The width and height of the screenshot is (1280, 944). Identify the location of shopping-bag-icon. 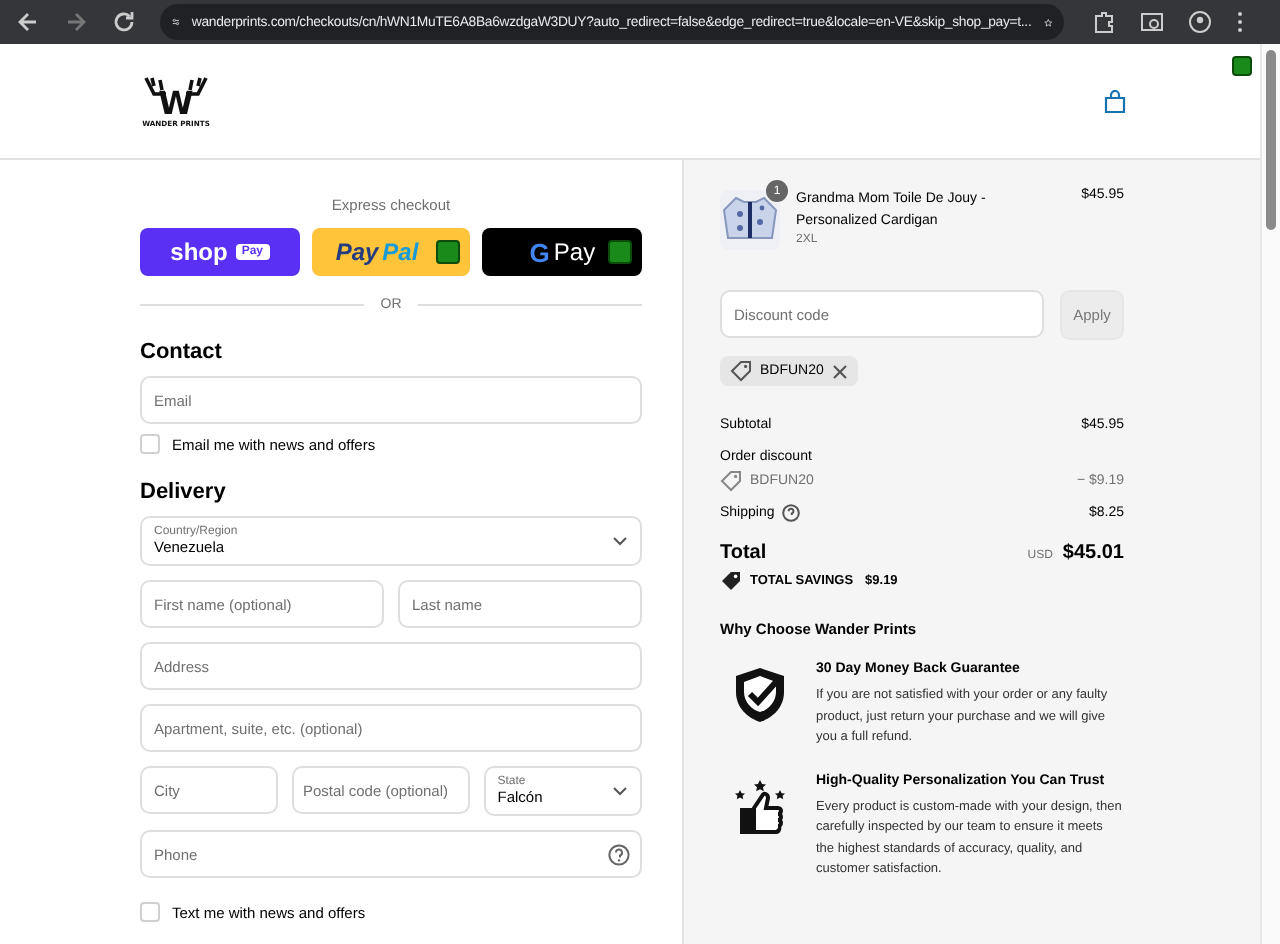
(1115, 101).